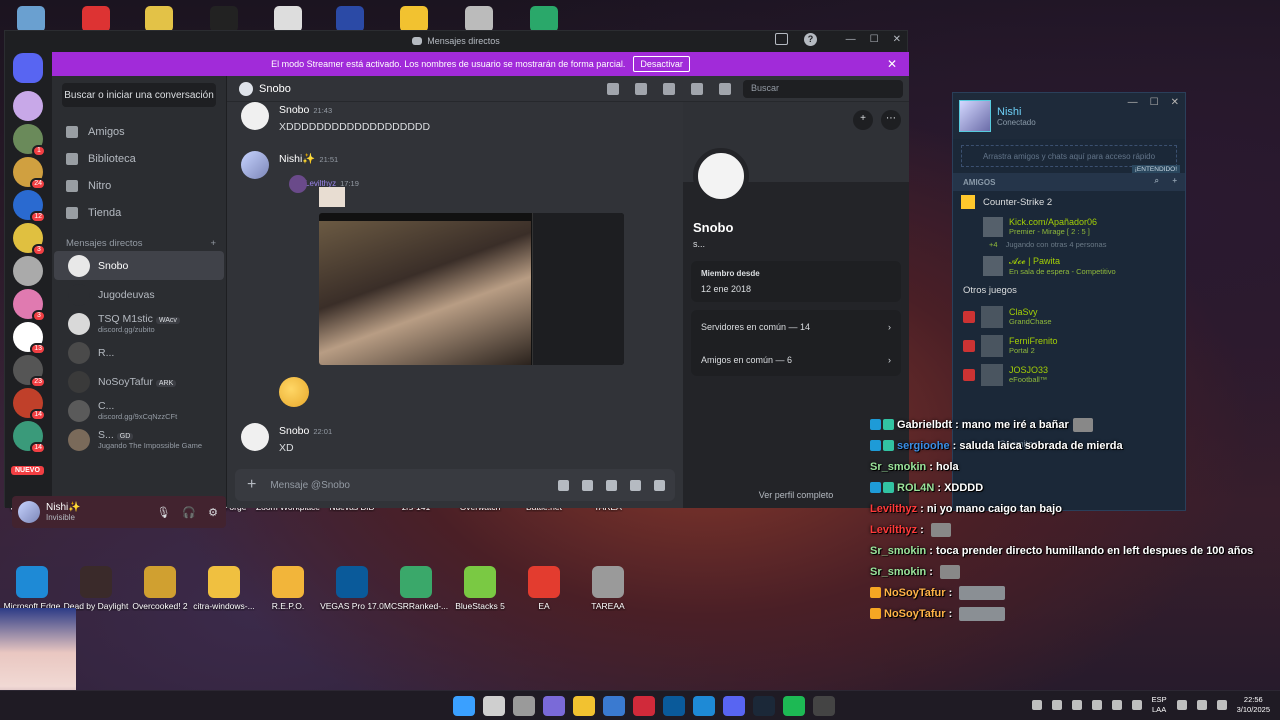  What do you see at coordinates (764, 706) in the screenshot?
I see `steam-icon` at bounding box center [764, 706].